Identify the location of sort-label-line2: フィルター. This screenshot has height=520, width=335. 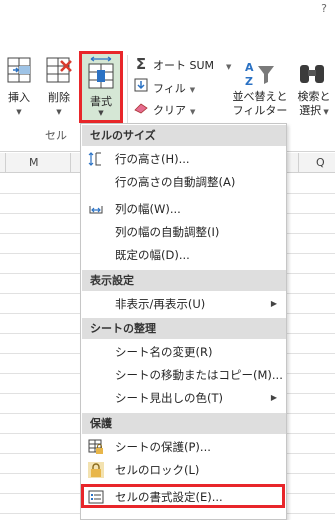
(260, 110).